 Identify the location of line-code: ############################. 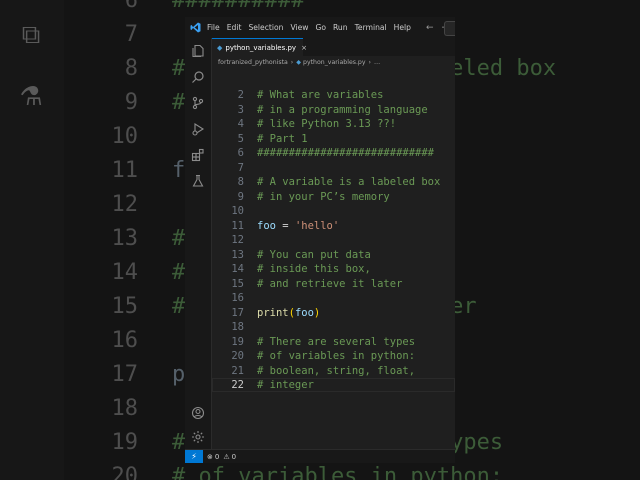
(346, 153).